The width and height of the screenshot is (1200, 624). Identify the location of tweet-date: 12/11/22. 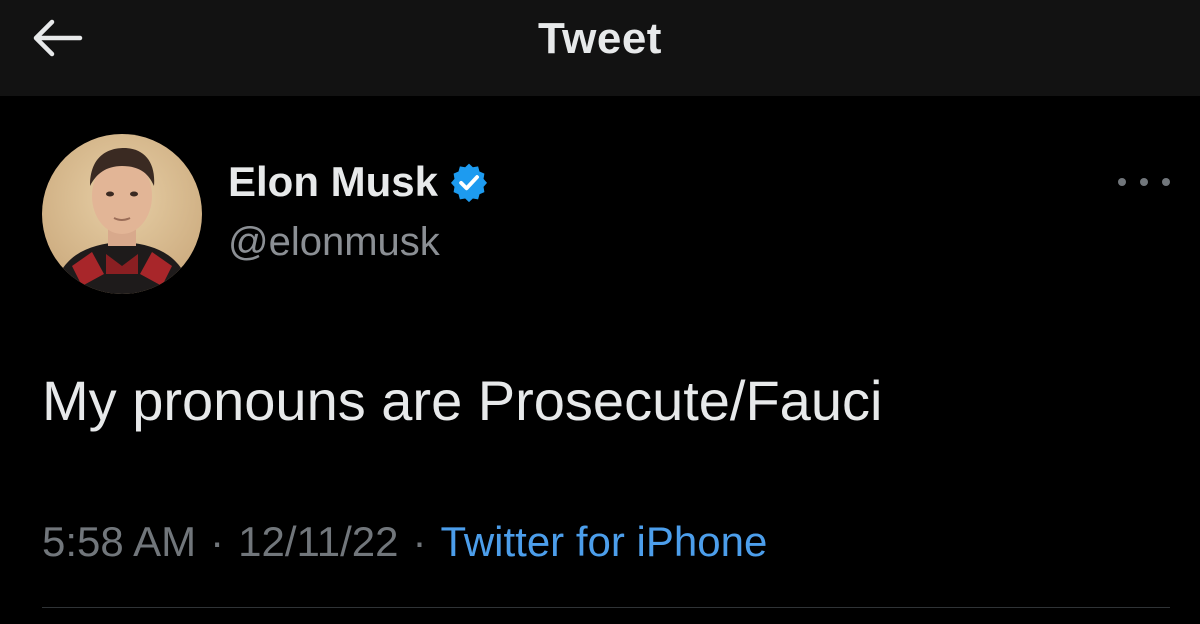
(318, 542).